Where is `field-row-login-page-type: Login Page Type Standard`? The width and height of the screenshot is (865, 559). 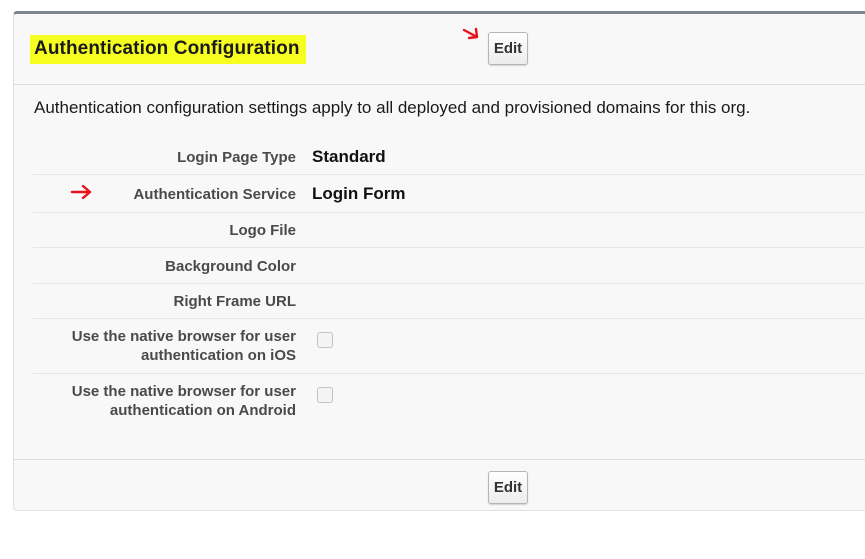 field-row-login-page-type: Login Page Type Standard is located at coordinates (449, 155).